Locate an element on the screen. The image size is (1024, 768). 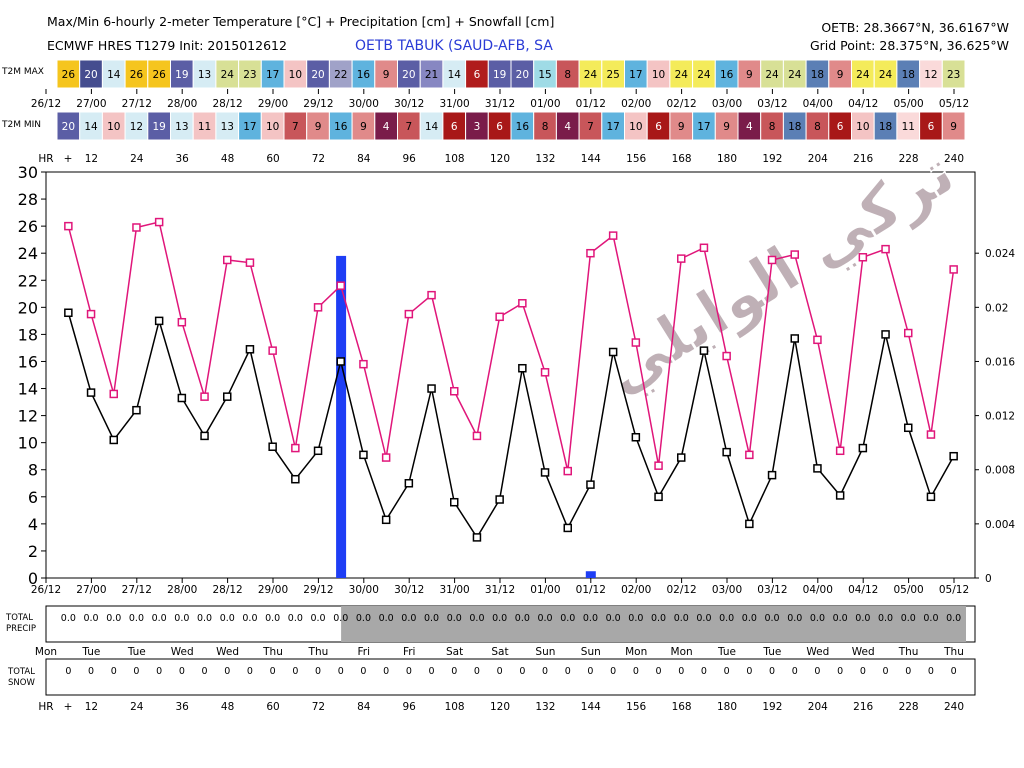
y-left-tick-label: 6 is located at coordinates (33, 497).